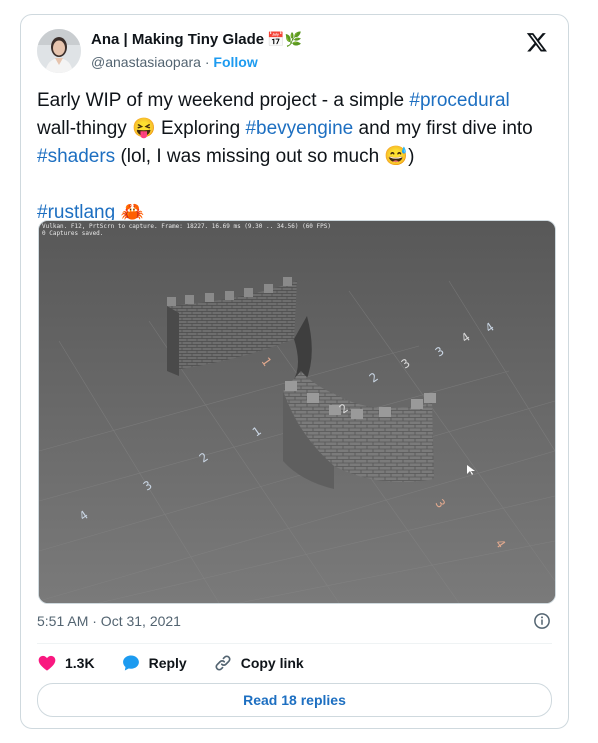 Image resolution: width=598 pixels, height=743 pixels. What do you see at coordinates (299, 128) in the screenshot?
I see `hashtag-bevyengine: #bevyengine` at bounding box center [299, 128].